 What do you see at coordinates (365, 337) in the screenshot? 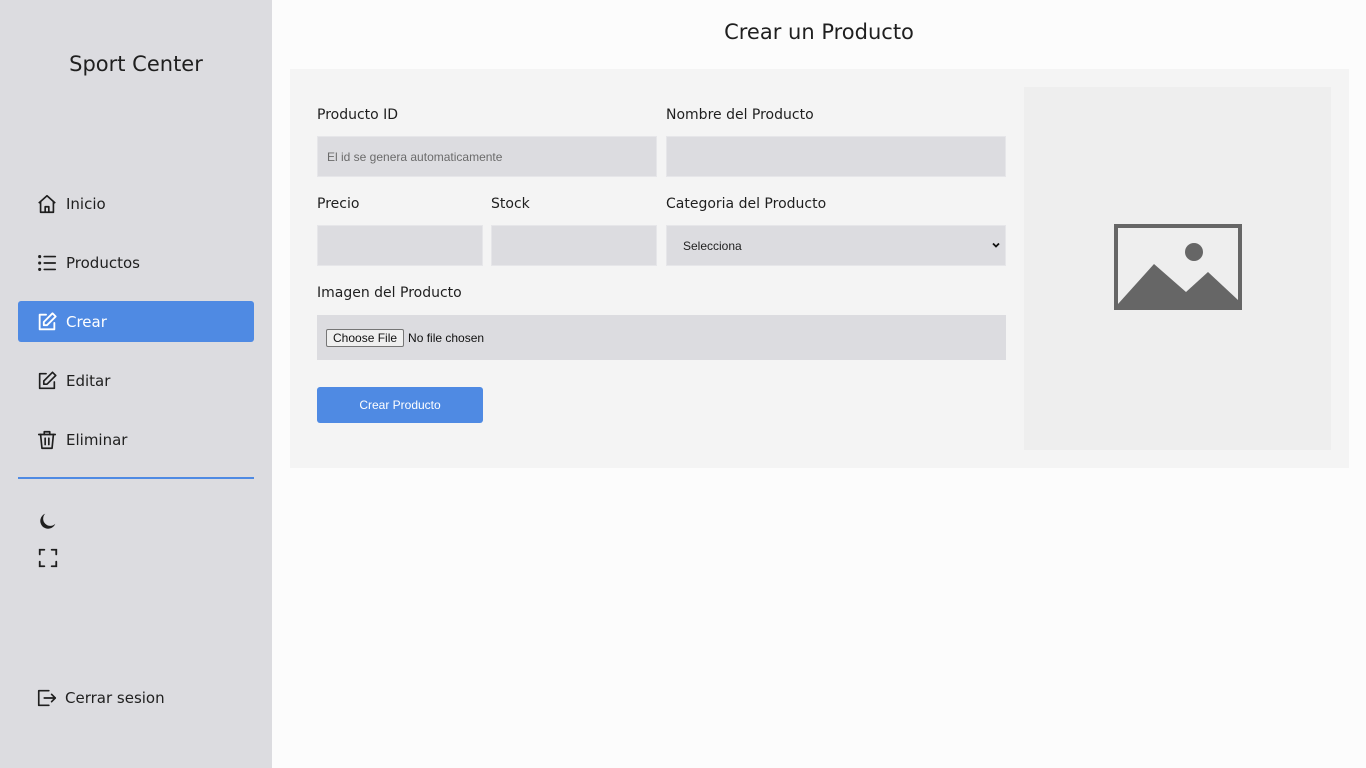
I see `choose-file-button: Choose File` at bounding box center [365, 337].